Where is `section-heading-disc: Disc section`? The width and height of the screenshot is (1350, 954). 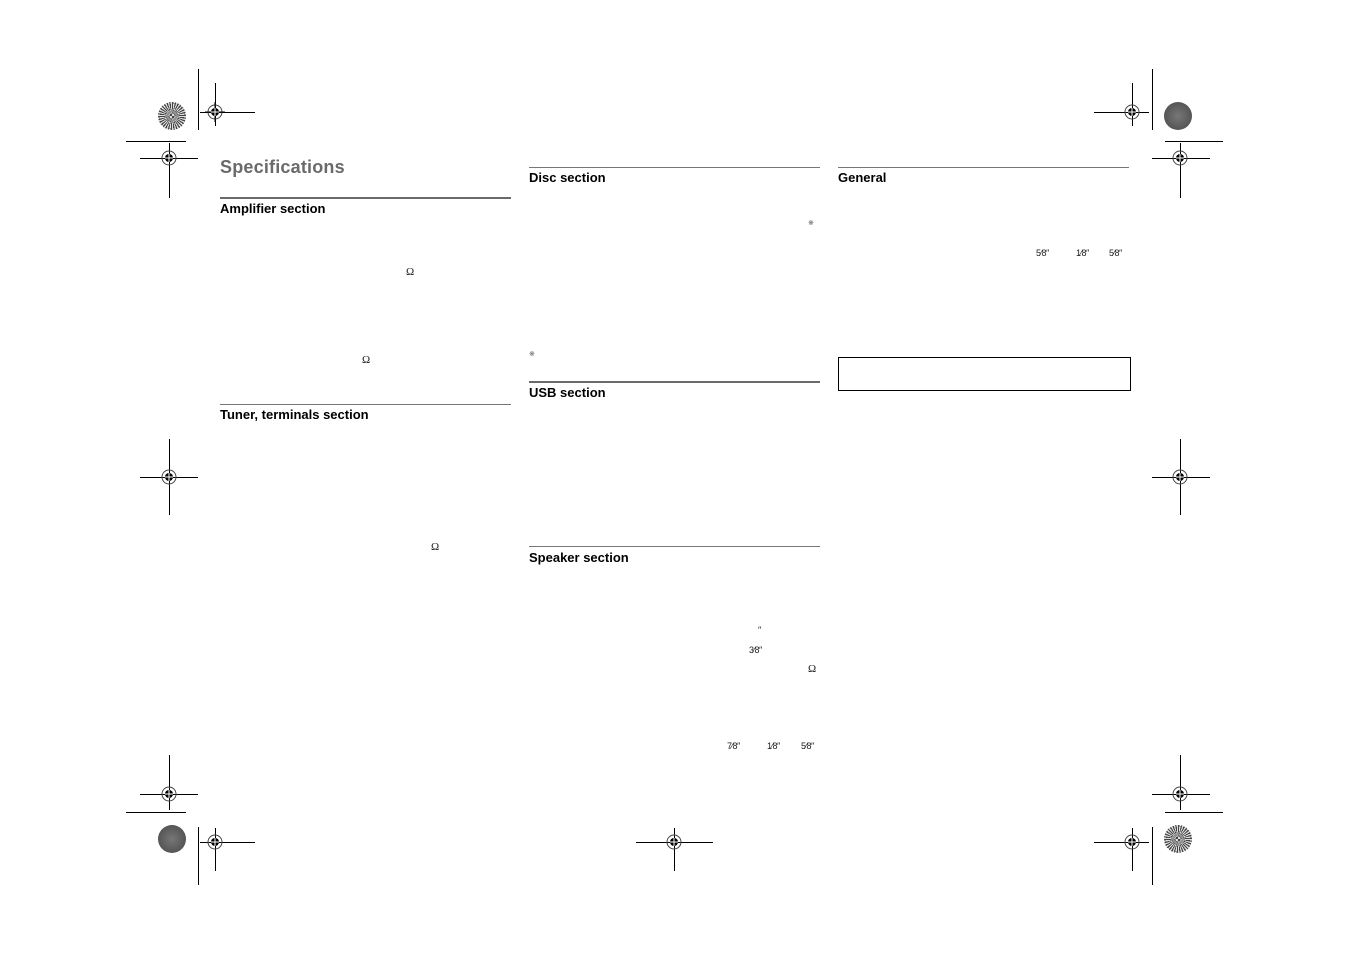
section-heading-disc: Disc section is located at coordinates (567, 177).